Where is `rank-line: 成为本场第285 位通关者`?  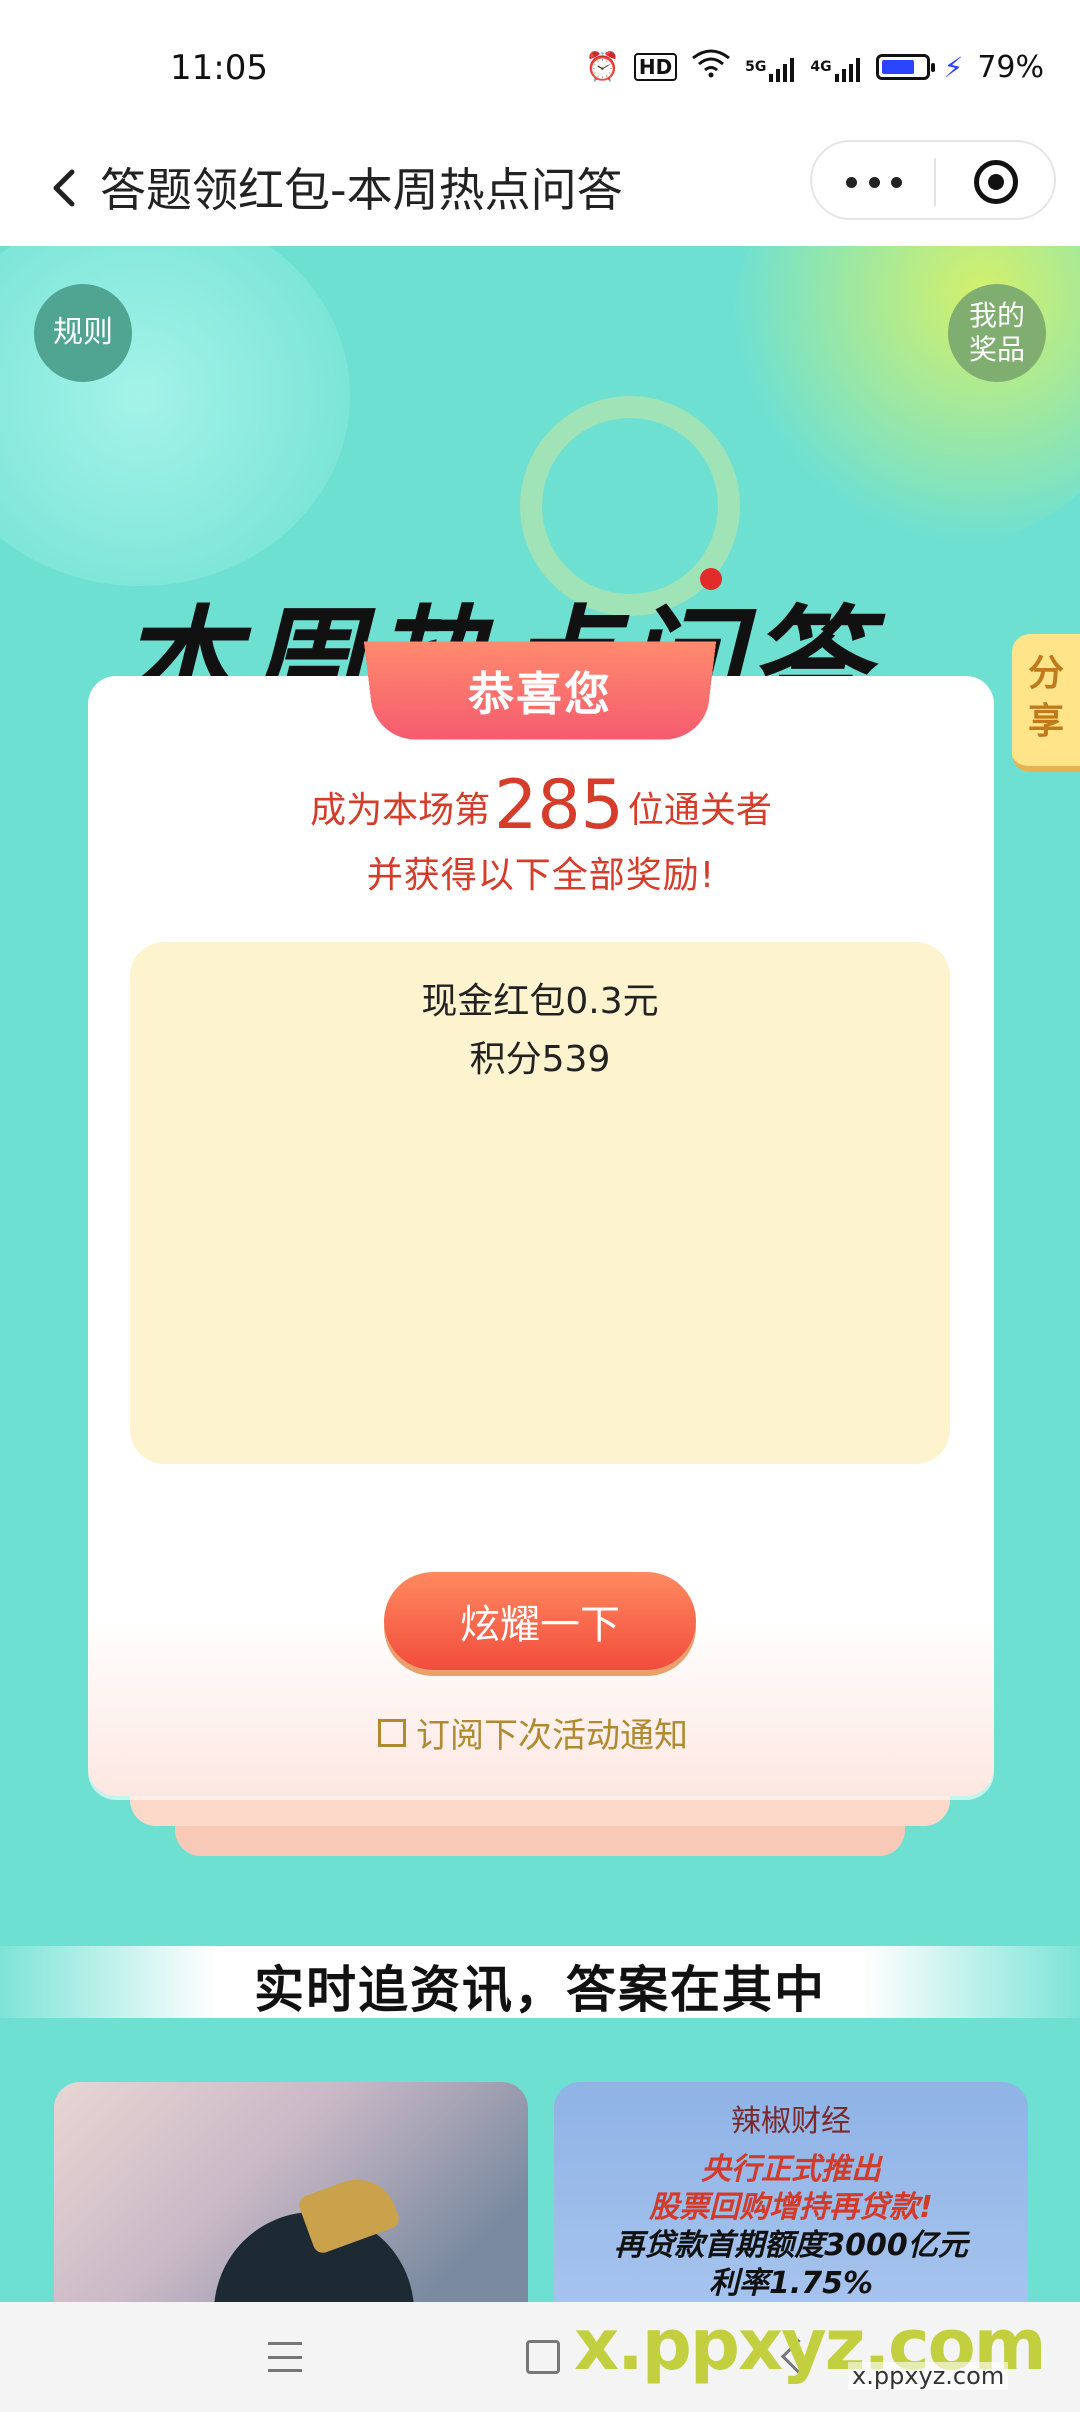 rank-line: 成为本场第285 位通关者 is located at coordinates (541, 805).